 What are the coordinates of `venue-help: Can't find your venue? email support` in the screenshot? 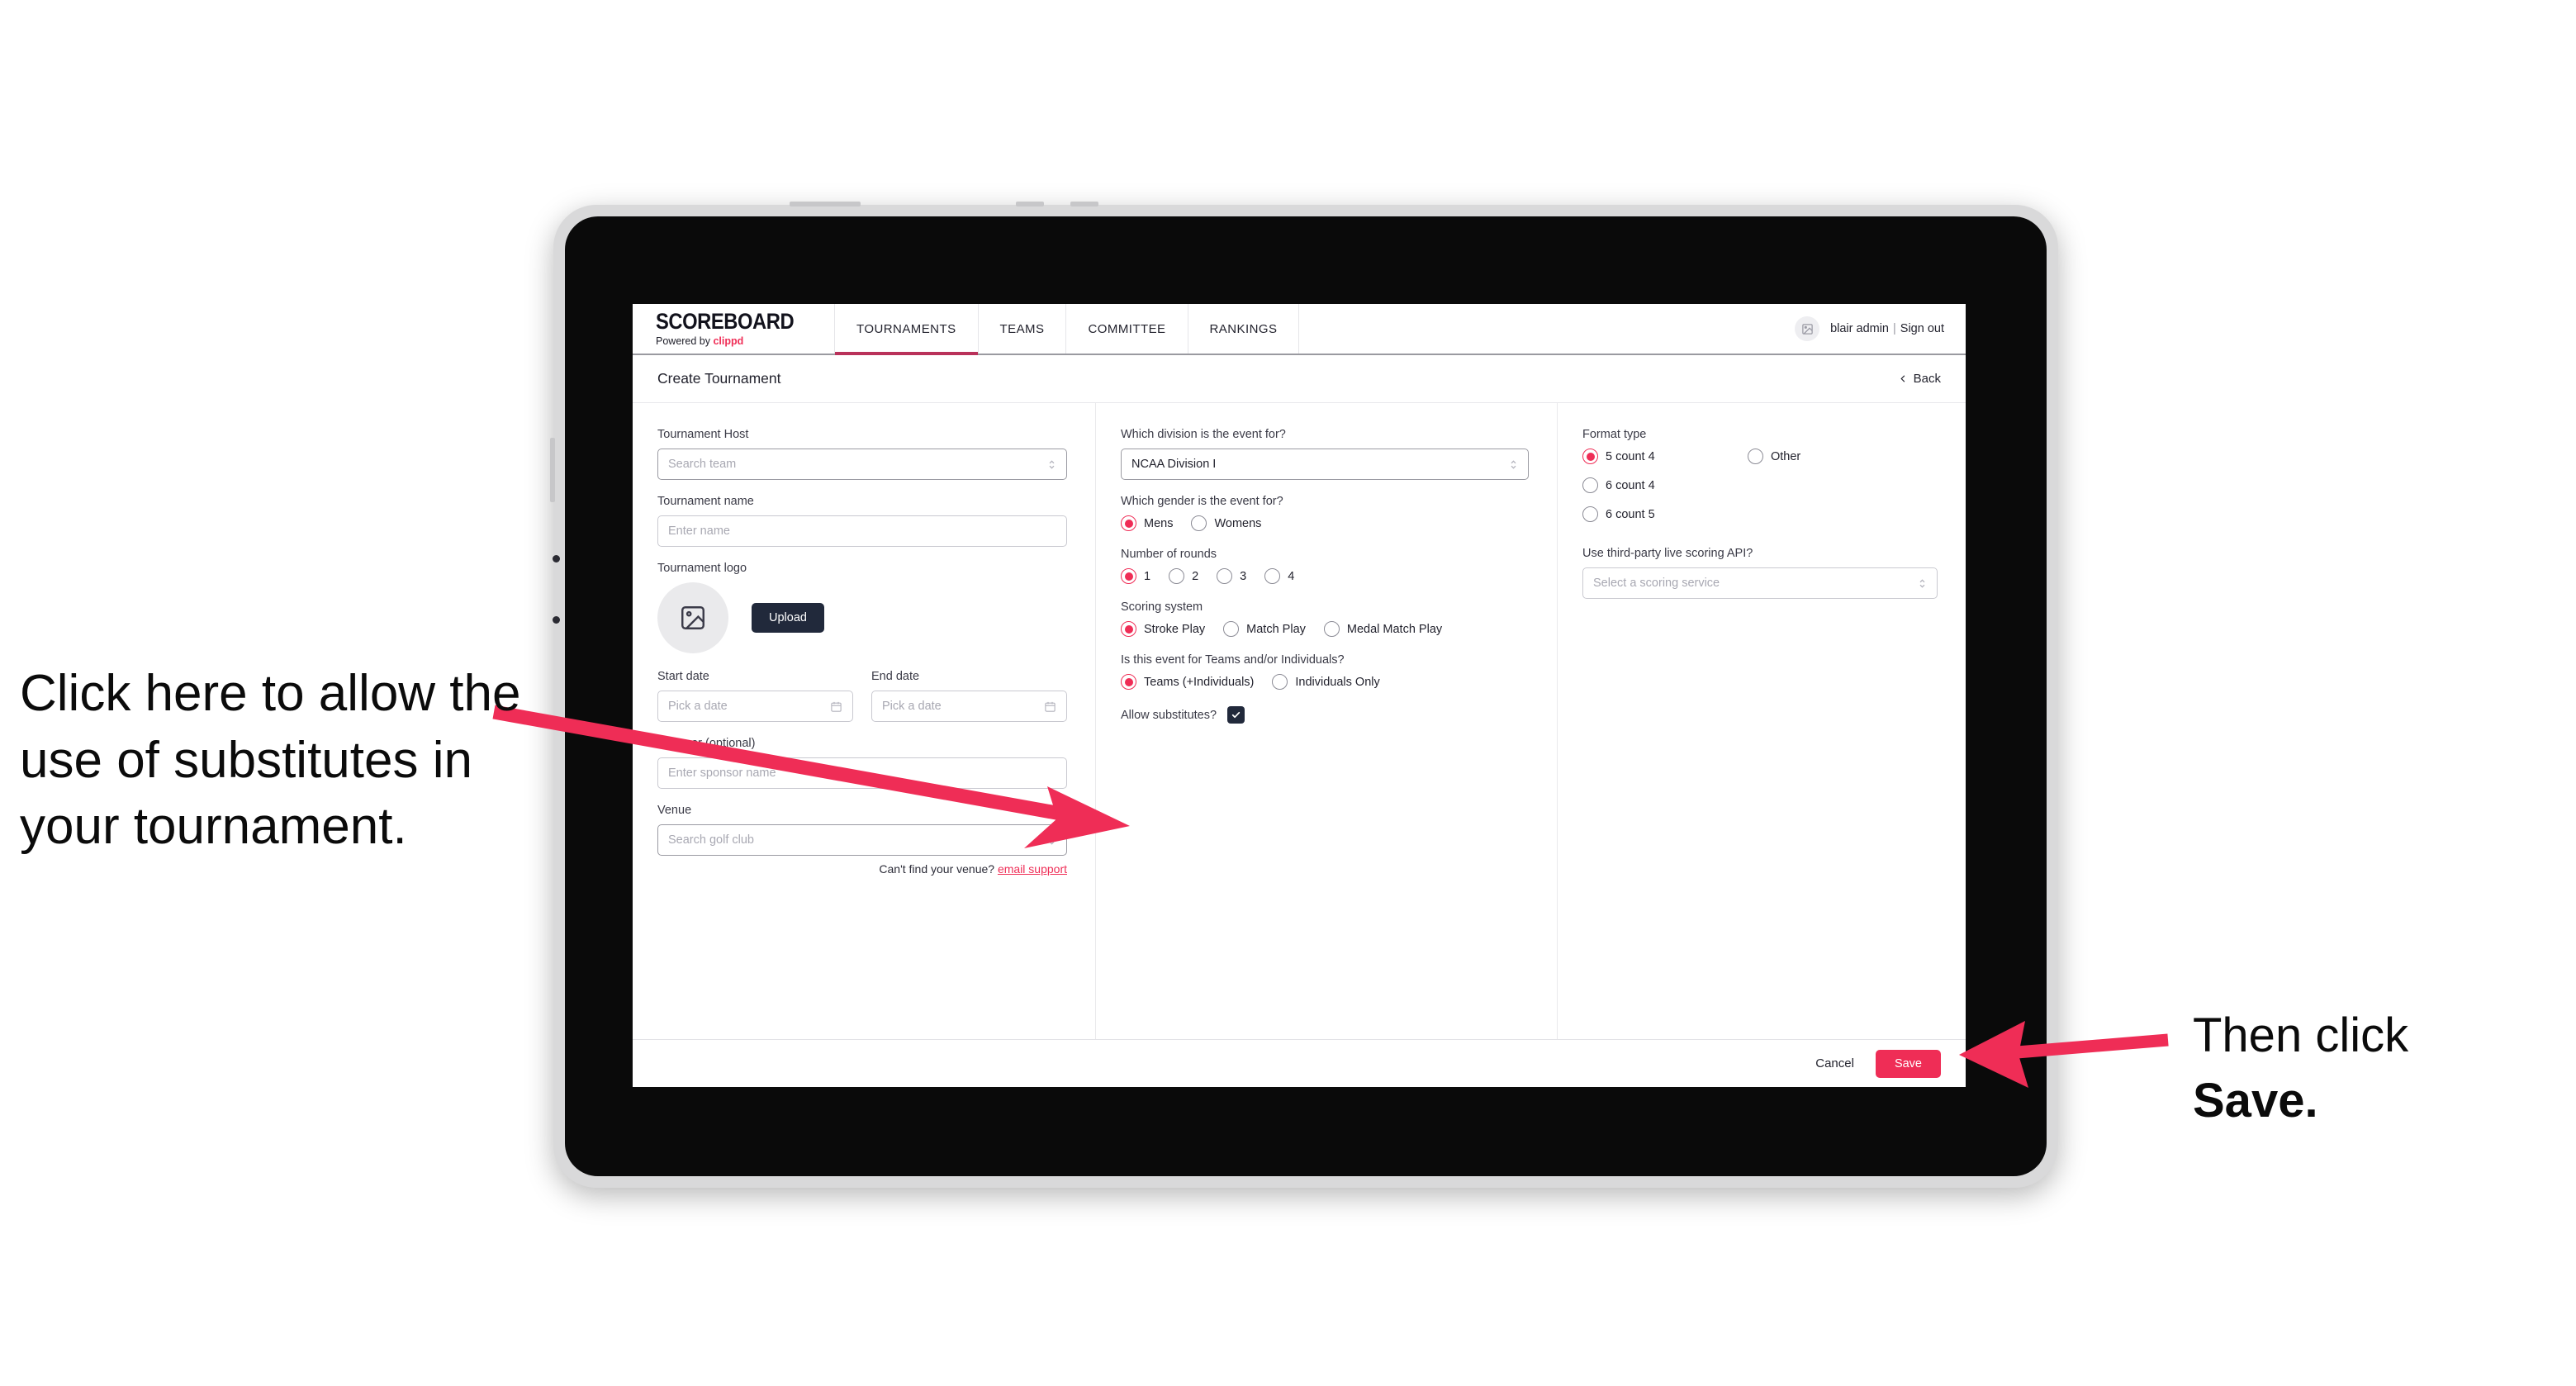 It's located at (862, 869).